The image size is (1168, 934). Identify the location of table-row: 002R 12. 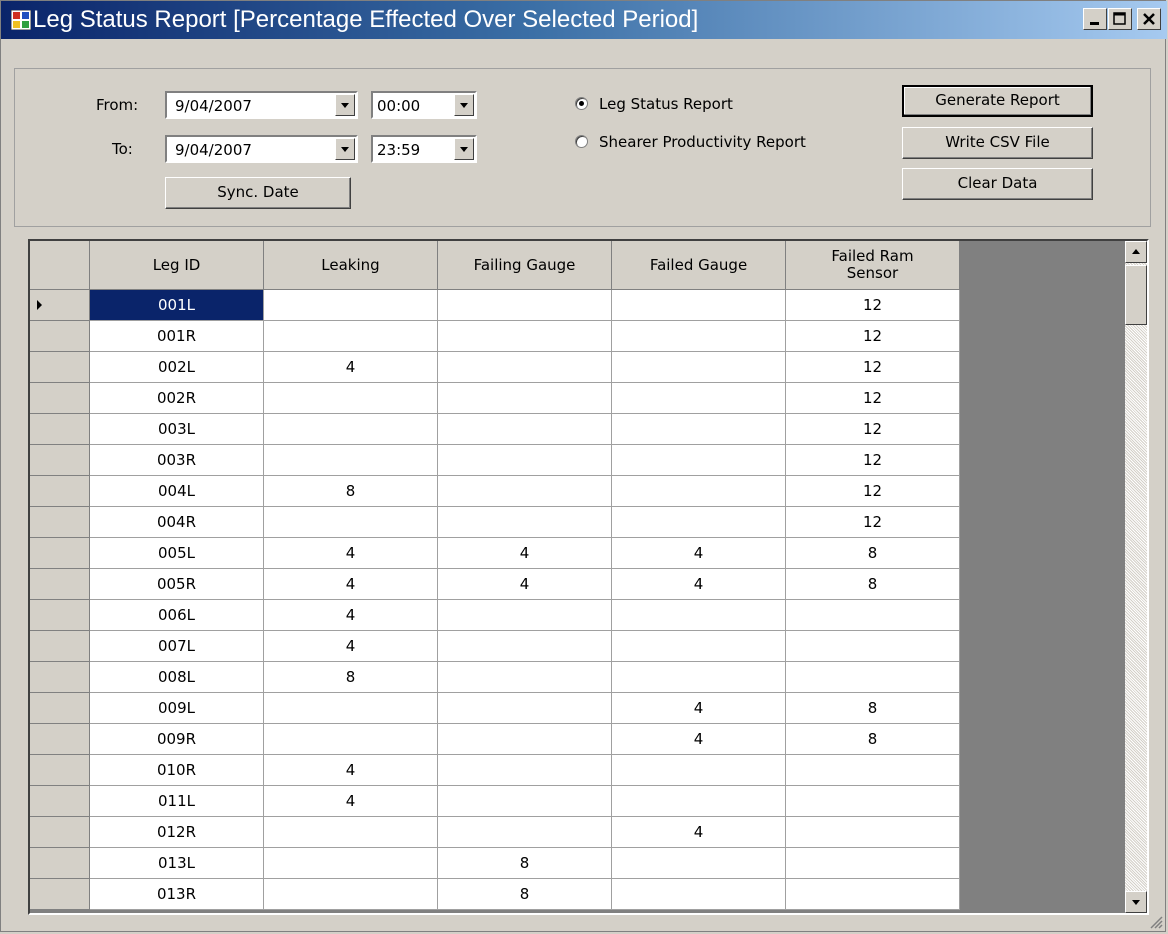
(495, 398).